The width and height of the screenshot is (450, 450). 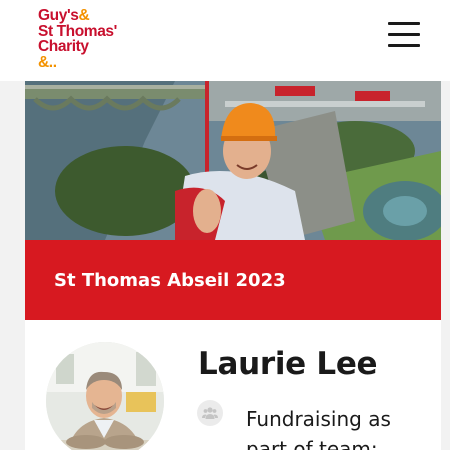 What do you see at coordinates (62, 40) in the screenshot?
I see `charity-logo: Guy's& St Thomas' Charity &..` at bounding box center [62, 40].